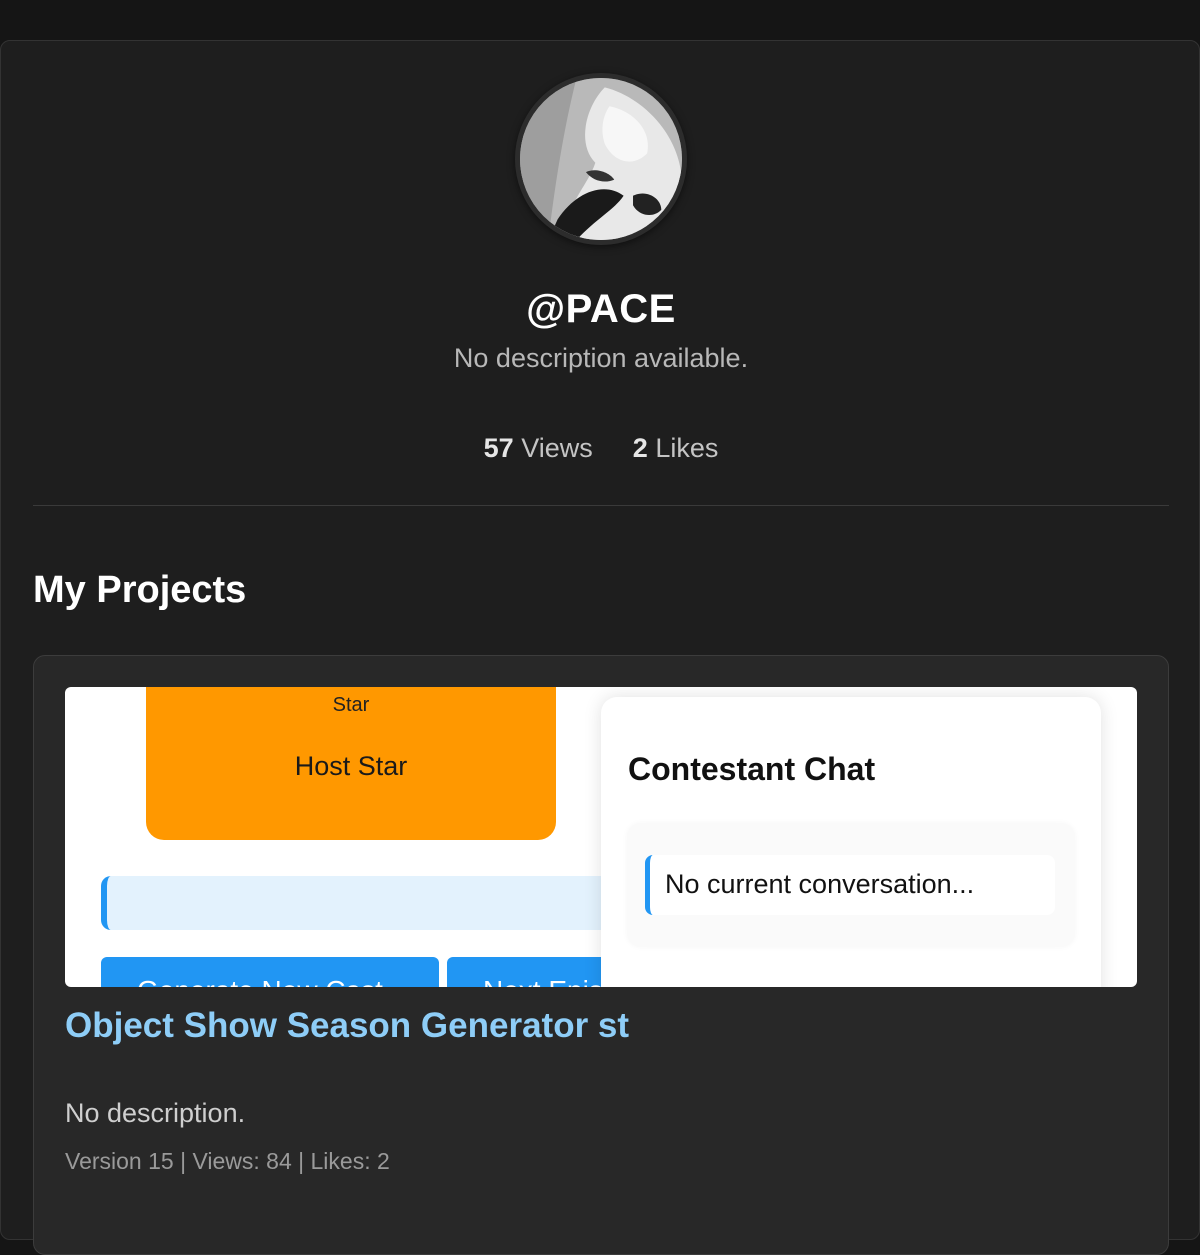 The image size is (1200, 1255). I want to click on avatar-image, so click(601, 159).